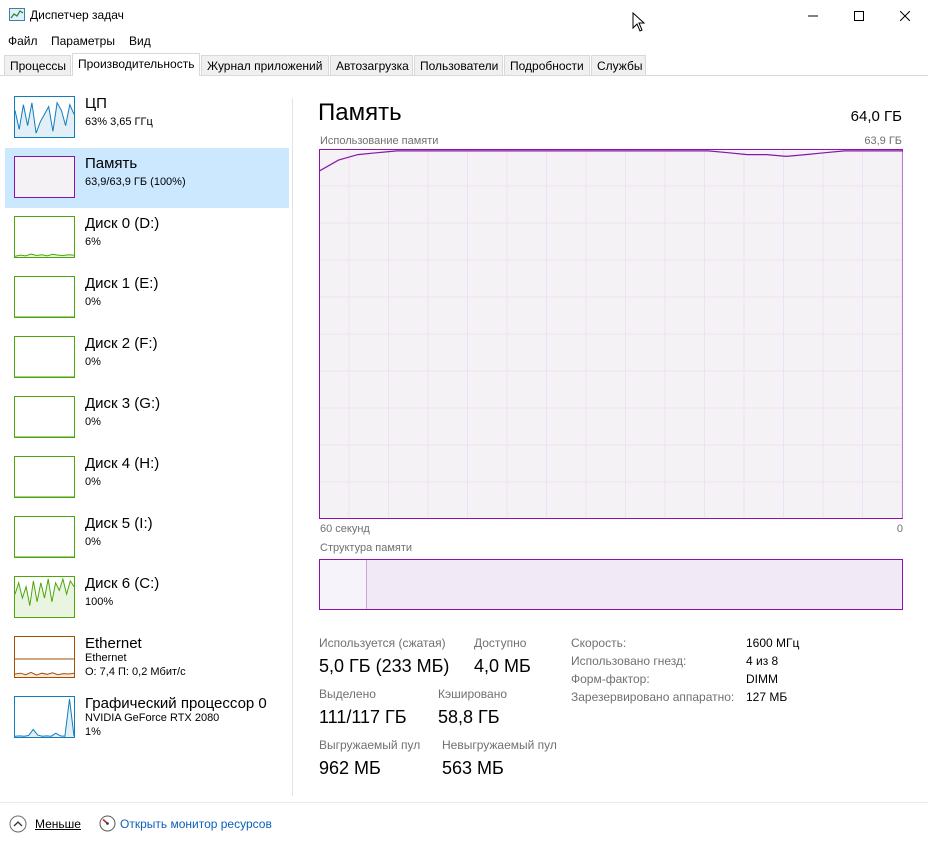 This screenshot has height=849, width=928. I want to click on tab-services: Службы, so click(618, 65).